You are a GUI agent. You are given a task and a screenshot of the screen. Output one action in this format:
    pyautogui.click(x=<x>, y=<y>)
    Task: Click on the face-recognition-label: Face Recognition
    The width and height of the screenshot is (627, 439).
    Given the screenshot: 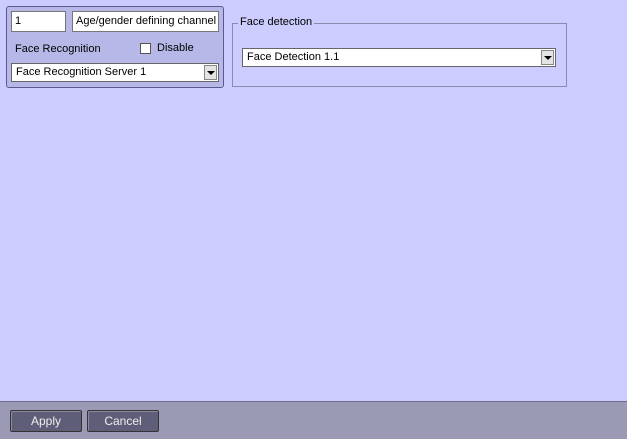 What is the action you would take?
    pyautogui.click(x=58, y=49)
    